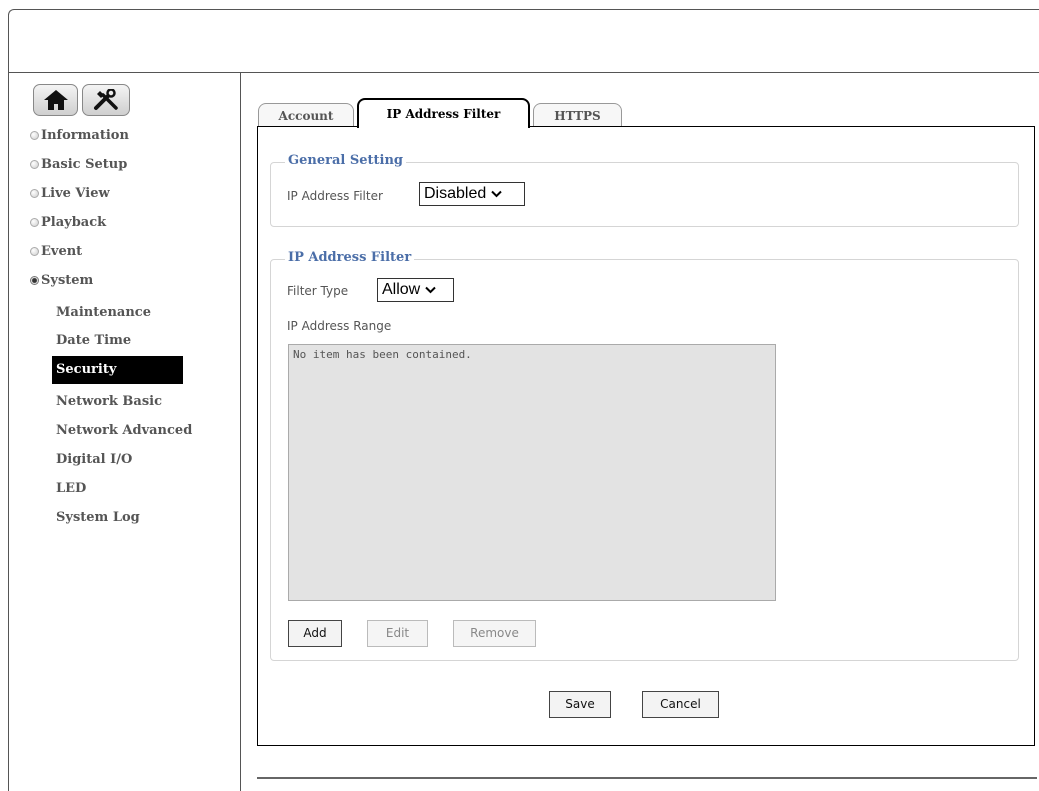 Image resolution: width=1039 pixels, height=791 pixels. What do you see at coordinates (315, 633) in the screenshot?
I see `add-button: Add` at bounding box center [315, 633].